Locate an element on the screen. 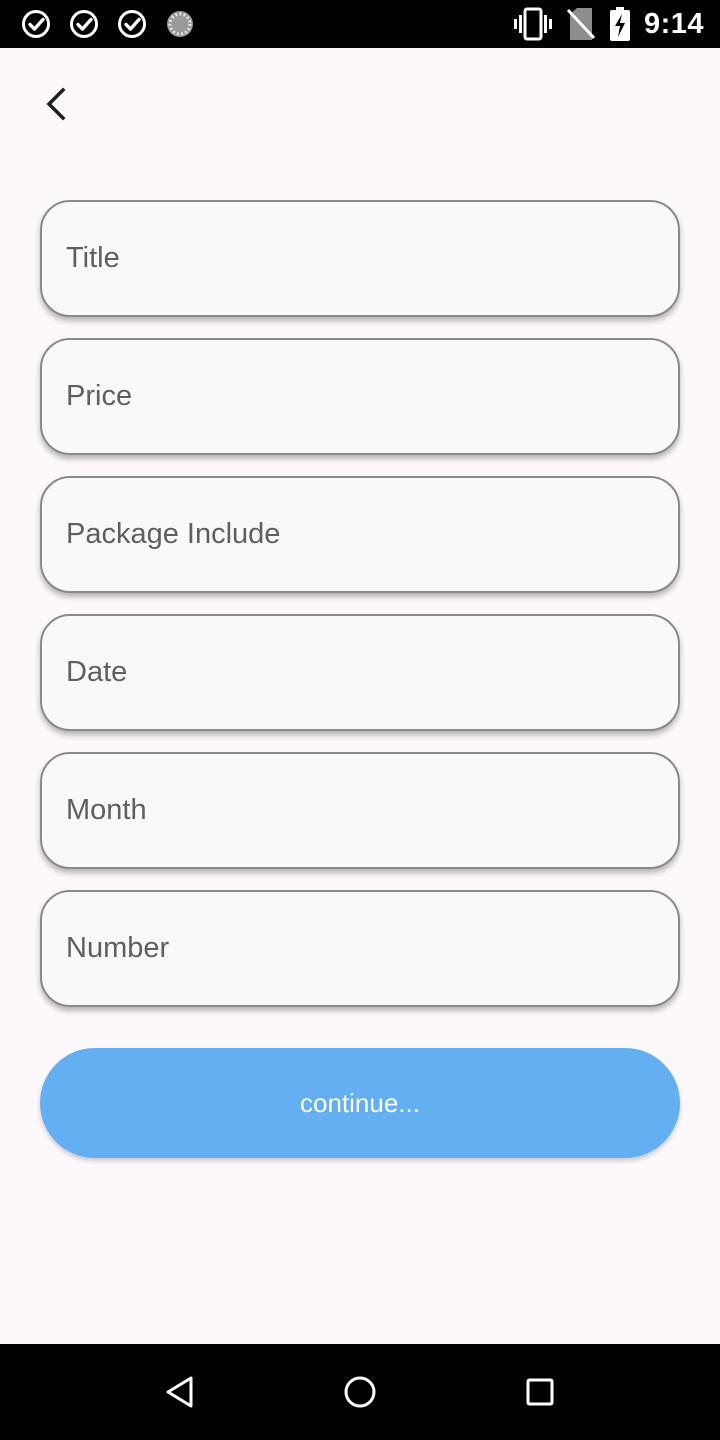  vibrate-icon is located at coordinates (532, 24).